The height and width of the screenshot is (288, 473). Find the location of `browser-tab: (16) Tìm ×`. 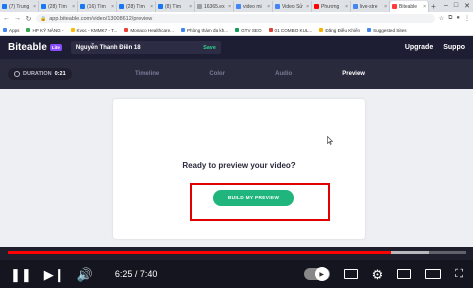

browser-tab: (16) Tìm × is located at coordinates (97, 6).